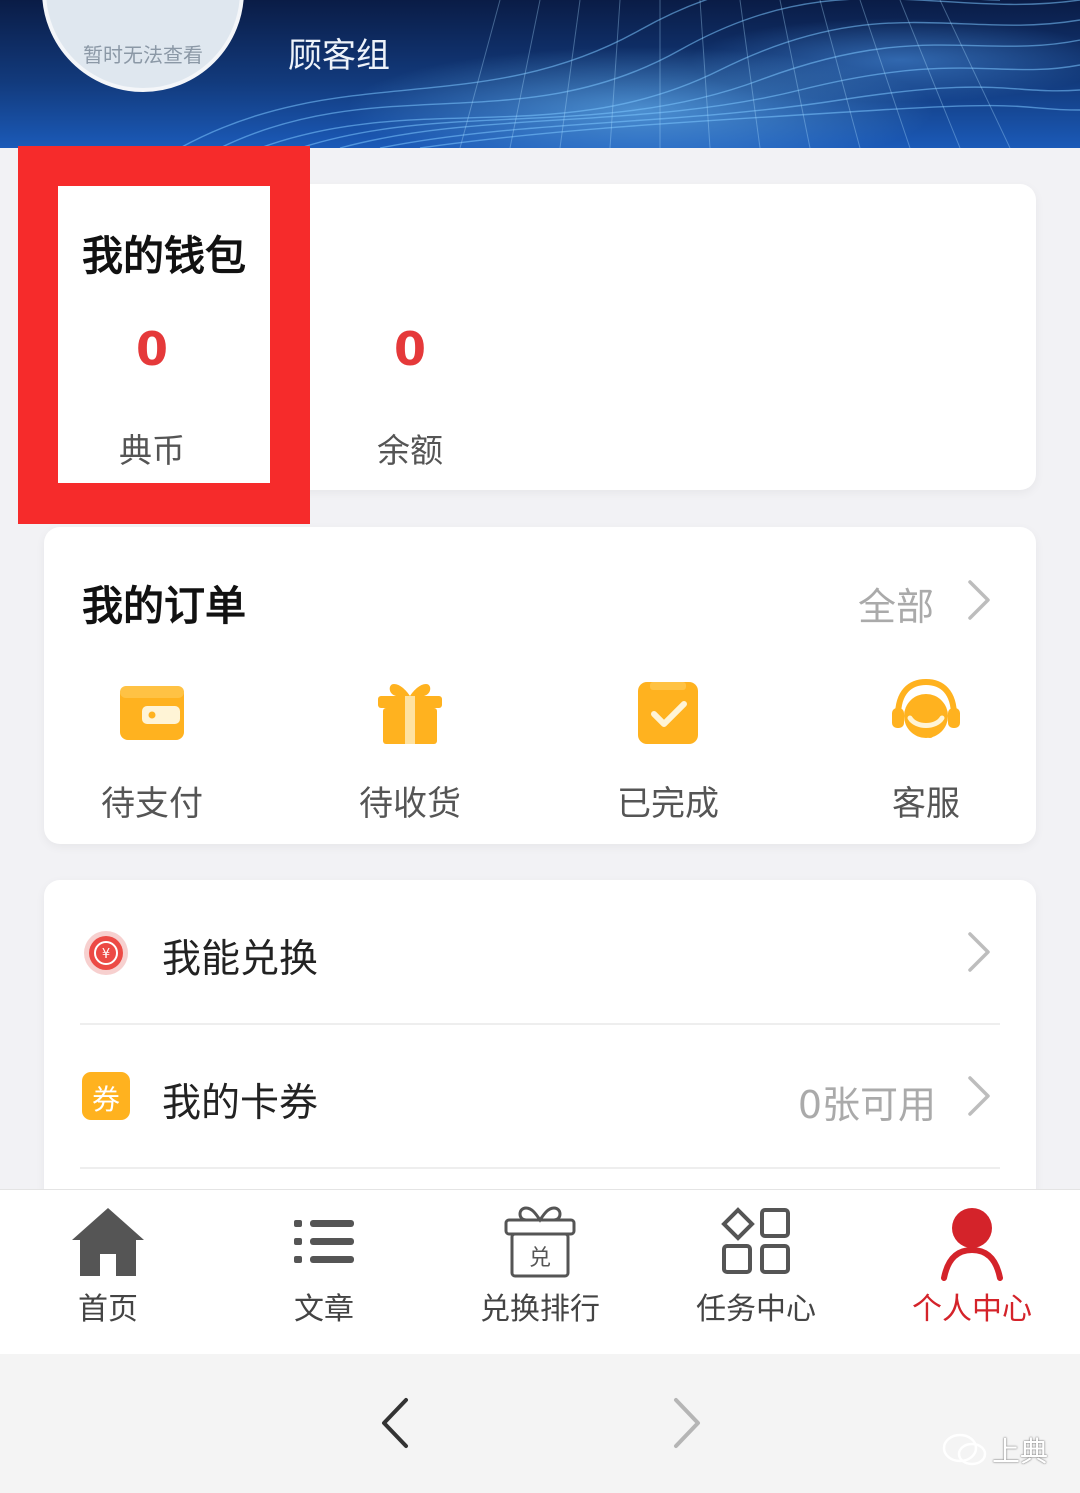 The image size is (1080, 1493). Describe the element at coordinates (410, 714) in the screenshot. I see `gift-icon` at that location.